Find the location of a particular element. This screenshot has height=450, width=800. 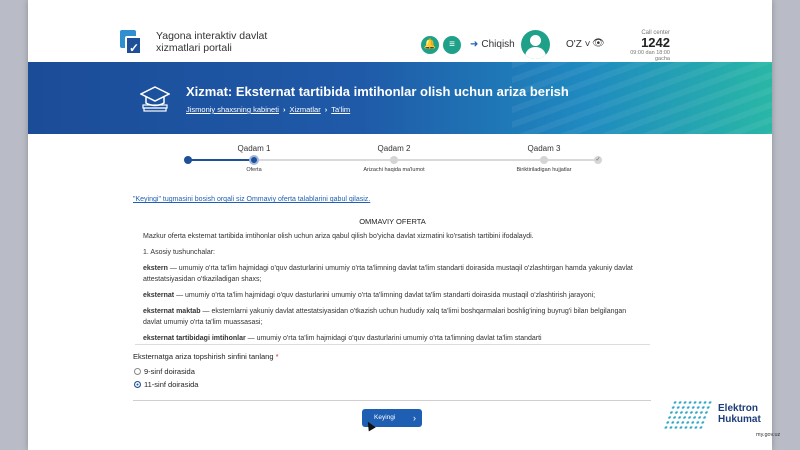

watermark-sub: my.gov.uz is located at coordinates (768, 435).